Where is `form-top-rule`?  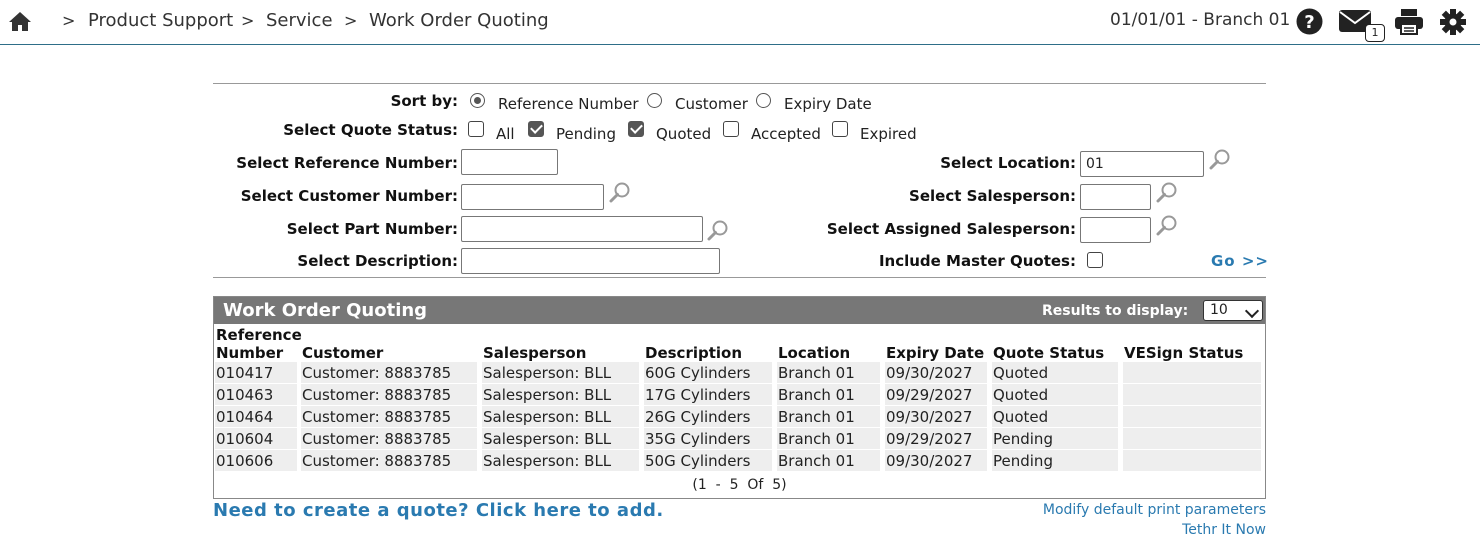 form-top-rule is located at coordinates (739, 83).